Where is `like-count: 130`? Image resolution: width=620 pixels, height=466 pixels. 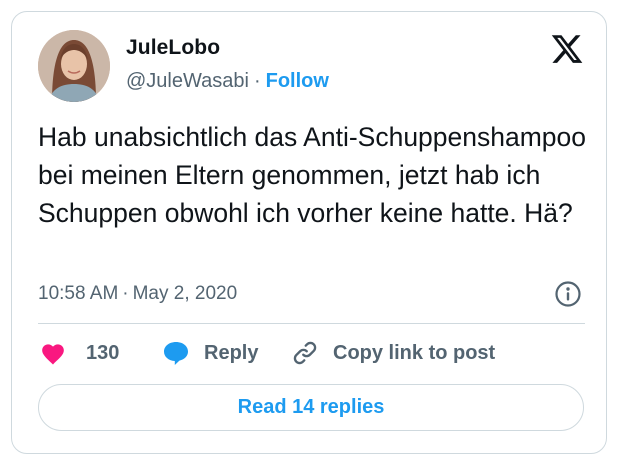 like-count: 130 is located at coordinates (103, 352).